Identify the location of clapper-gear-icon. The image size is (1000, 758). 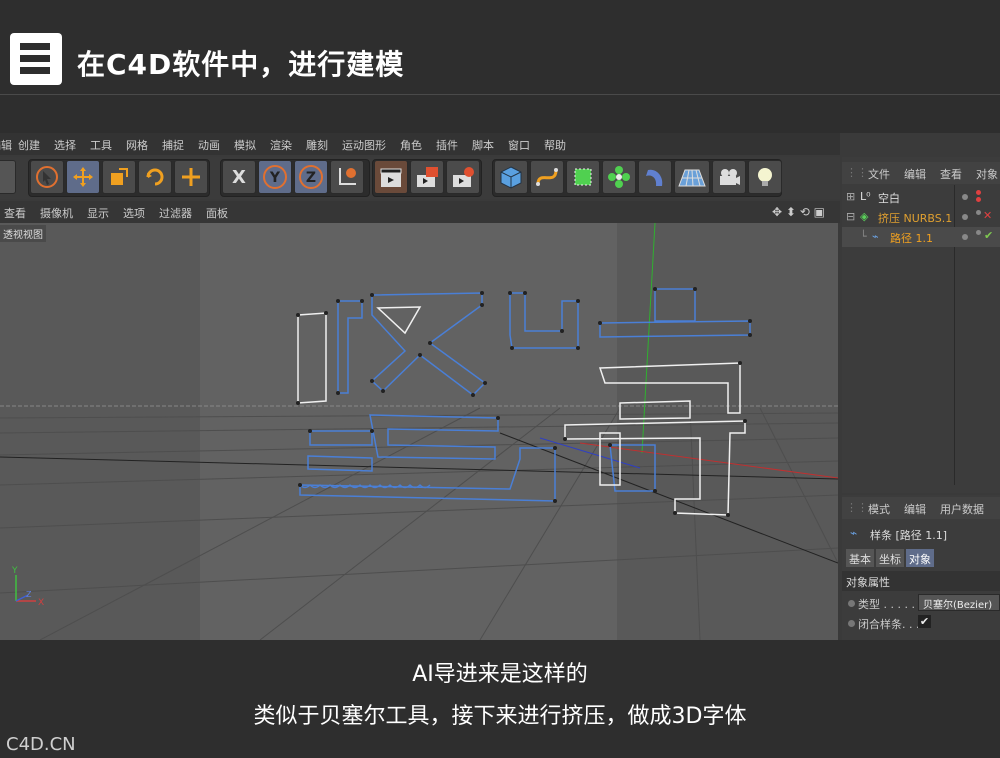
(463, 177).